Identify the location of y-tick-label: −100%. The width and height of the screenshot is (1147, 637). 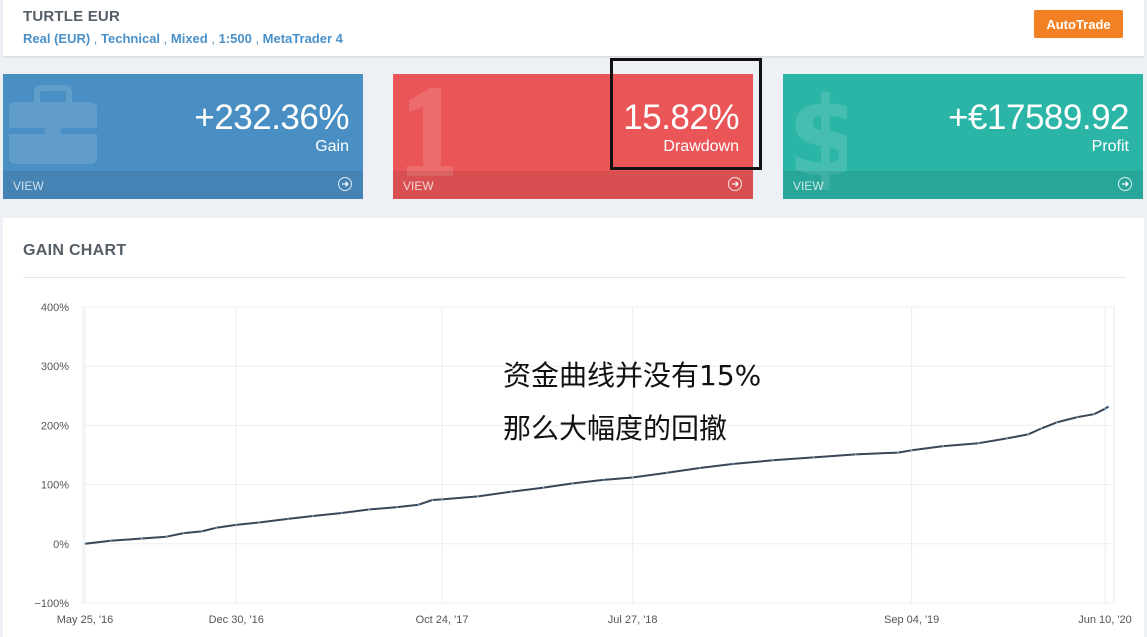
(51, 604).